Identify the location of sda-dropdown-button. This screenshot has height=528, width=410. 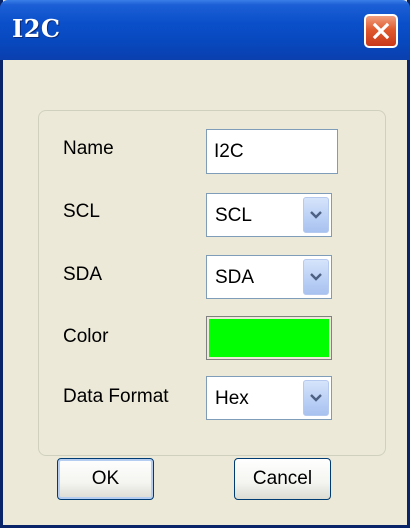
(316, 277).